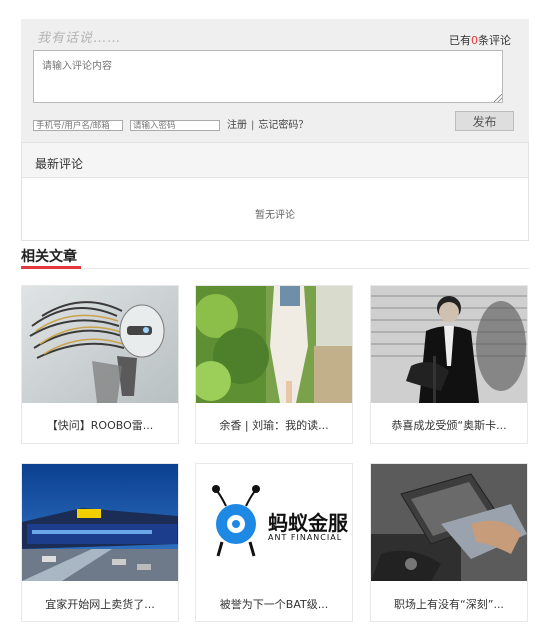 Image resolution: width=554 pixels, height=639 pixels. Describe the element at coordinates (175, 125) in the screenshot. I see `password-input` at that location.